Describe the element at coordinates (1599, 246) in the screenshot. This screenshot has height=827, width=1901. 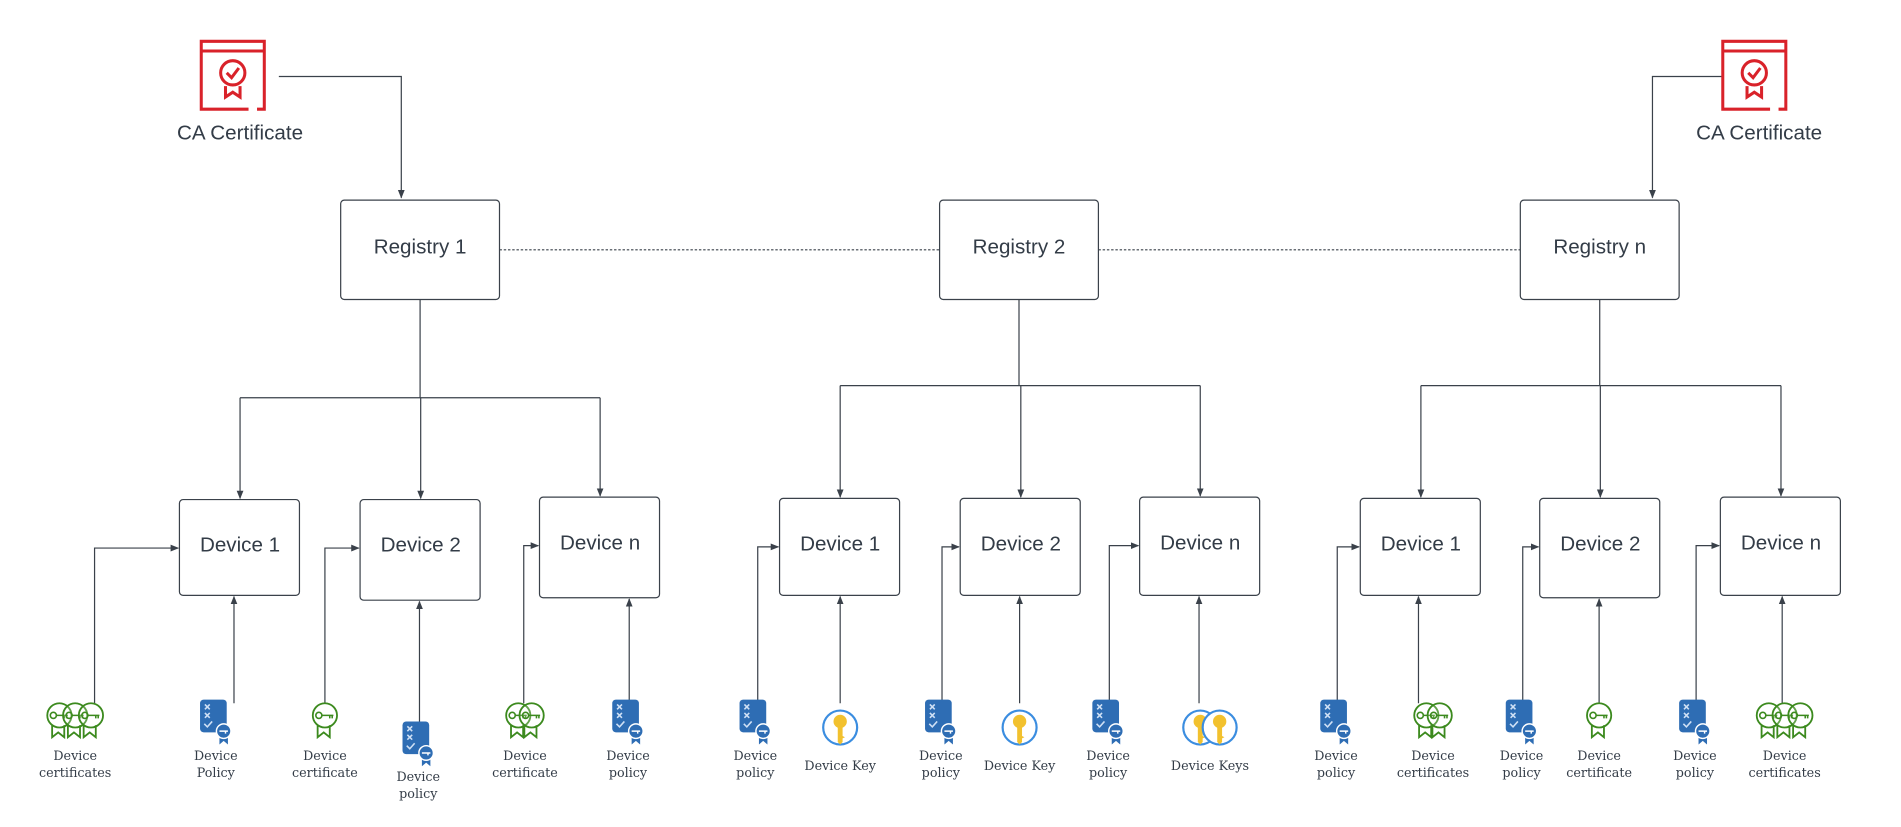
I see `registry-label: Registry n` at that location.